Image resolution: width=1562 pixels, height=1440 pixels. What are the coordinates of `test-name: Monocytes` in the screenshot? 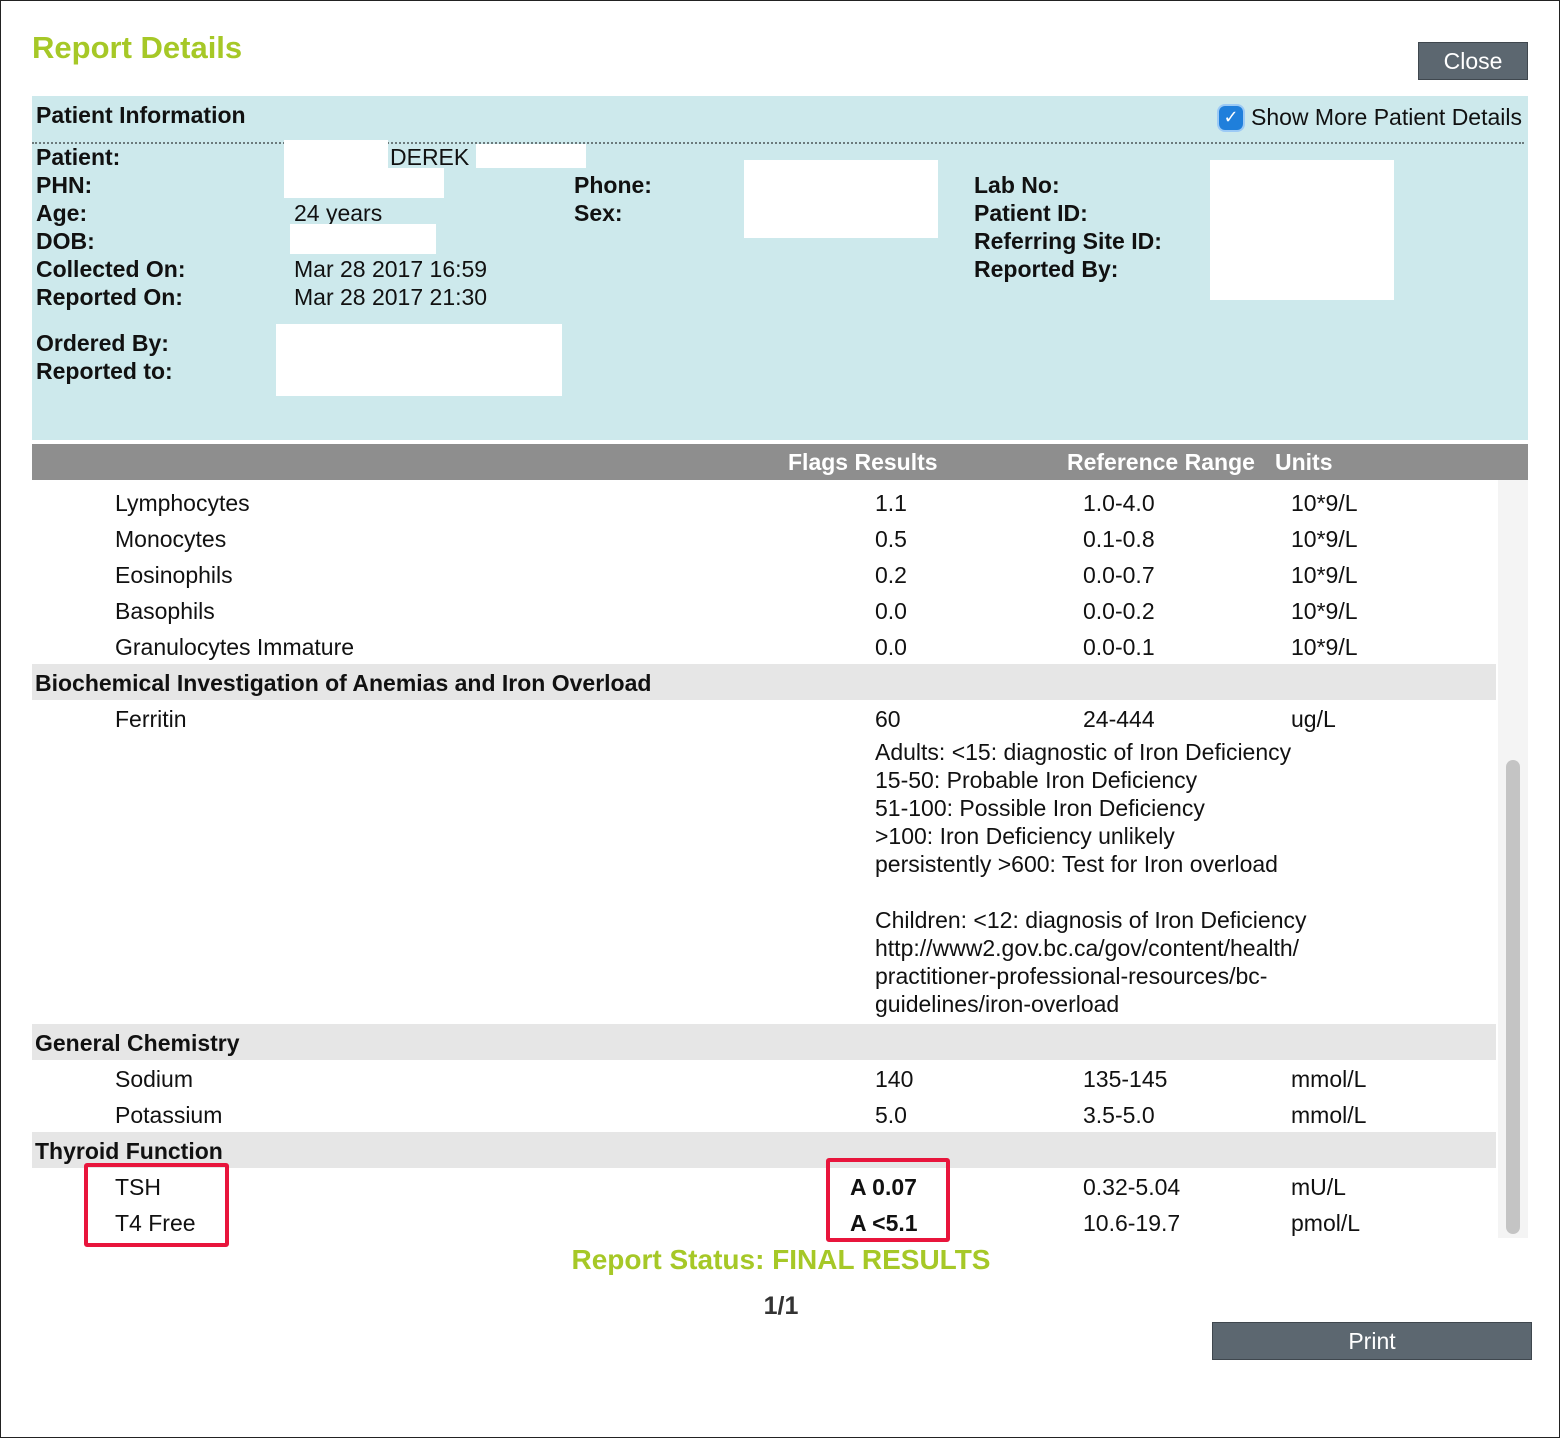 It's located at (171, 539).